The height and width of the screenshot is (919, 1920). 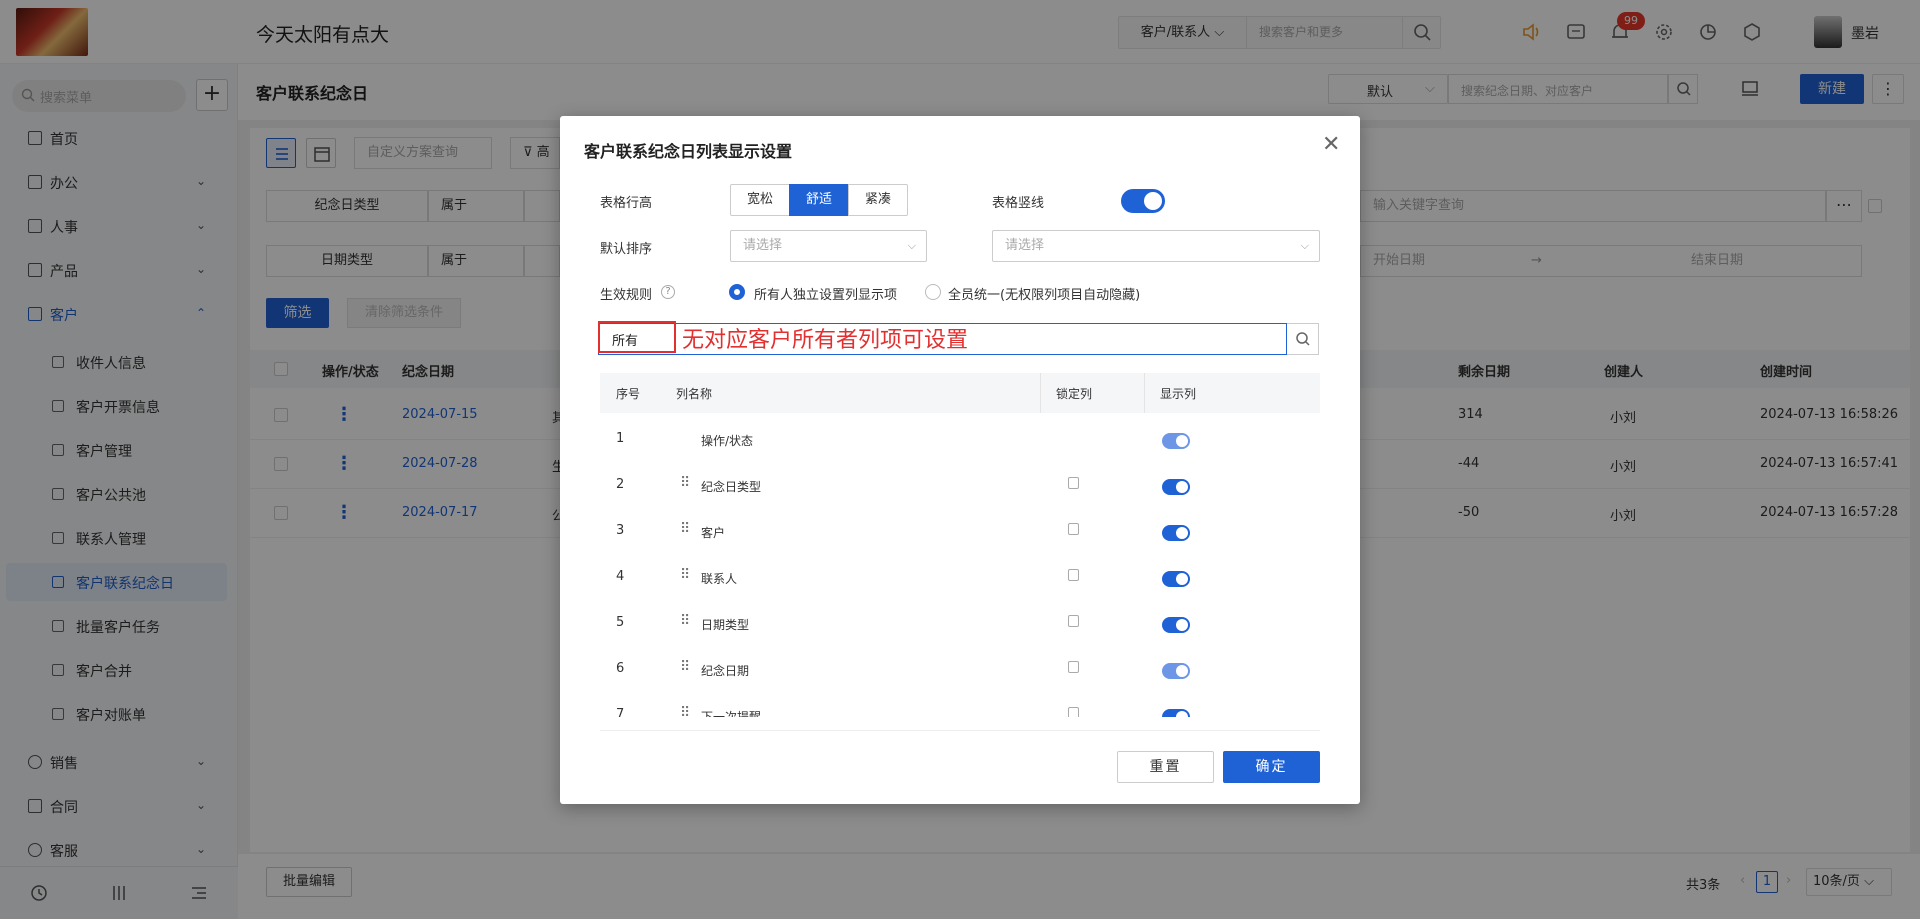 What do you see at coordinates (960, 532) in the screenshot?
I see `column-row: 3 ⠿ 客户` at bounding box center [960, 532].